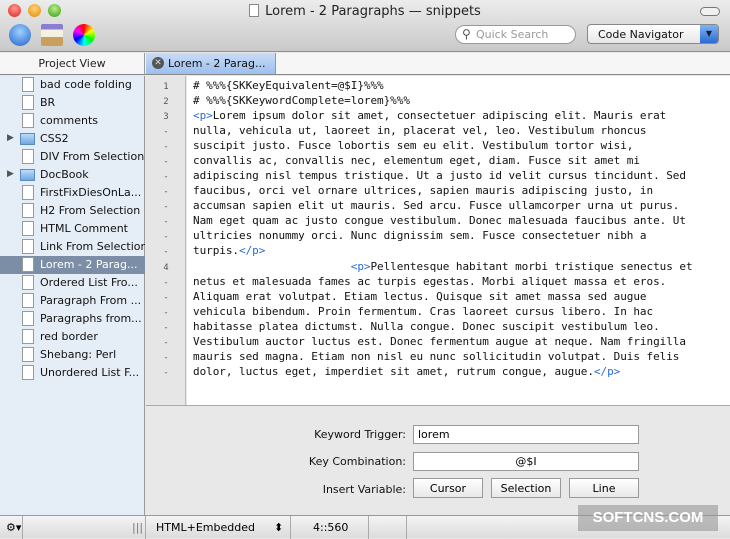  What do you see at coordinates (205, 527) in the screenshot?
I see `syntax-mode-label: HTML+Embedded` at bounding box center [205, 527].